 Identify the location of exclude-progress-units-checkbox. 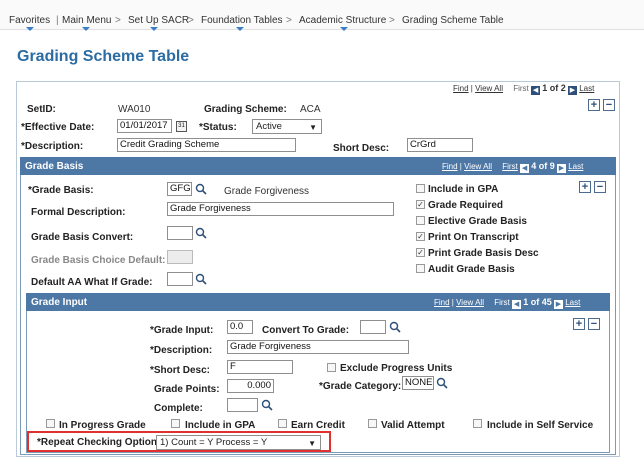
(331, 367).